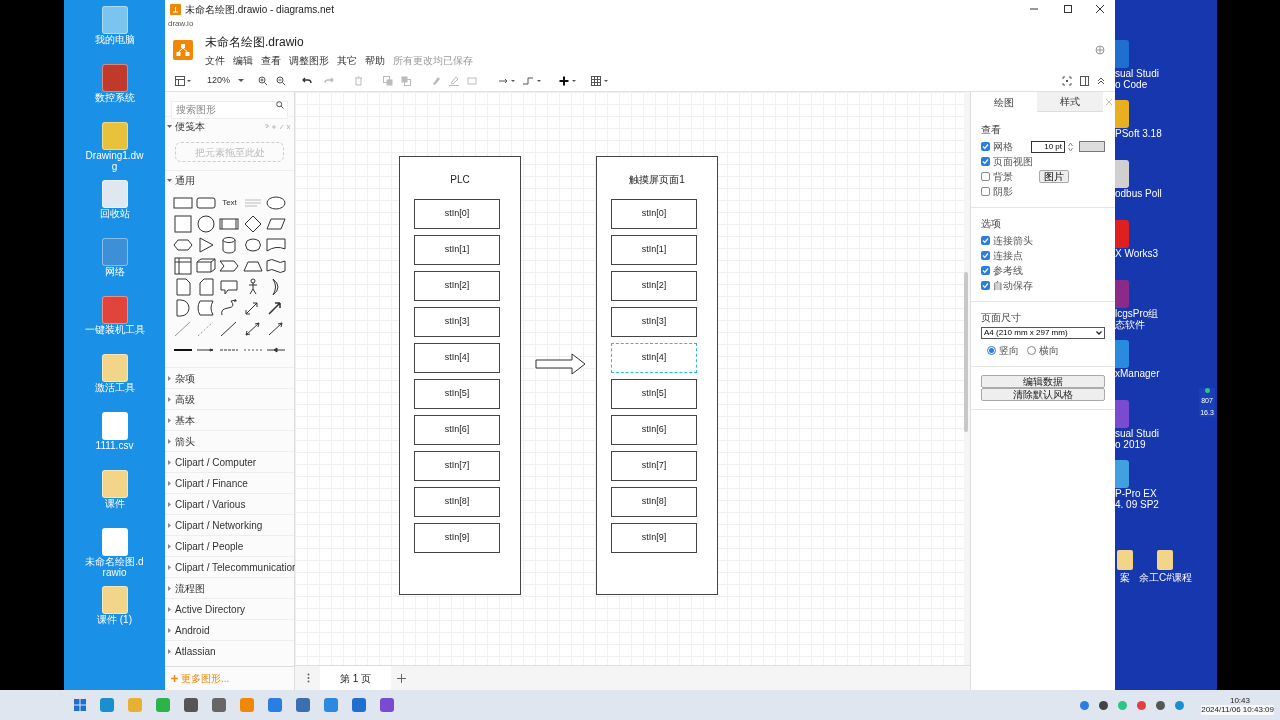 The height and width of the screenshot is (720, 1280). Describe the element at coordinates (532, 80) in the screenshot. I see `waypoint-icon` at that location.